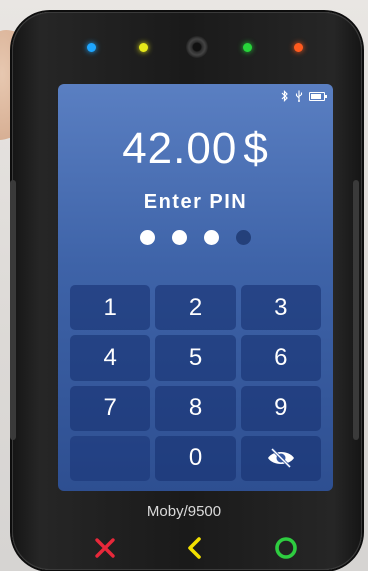 The image size is (368, 571). I want to click on back-key, so click(195, 548).